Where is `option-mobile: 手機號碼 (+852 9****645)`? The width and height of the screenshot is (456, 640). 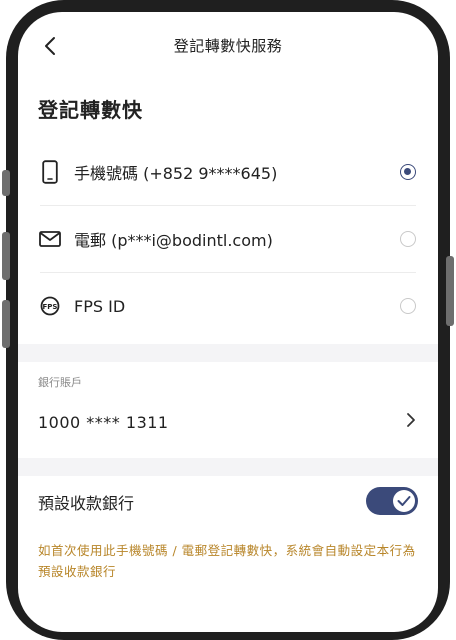 option-mobile: 手機號碼 (+852 9****645) is located at coordinates (228, 172).